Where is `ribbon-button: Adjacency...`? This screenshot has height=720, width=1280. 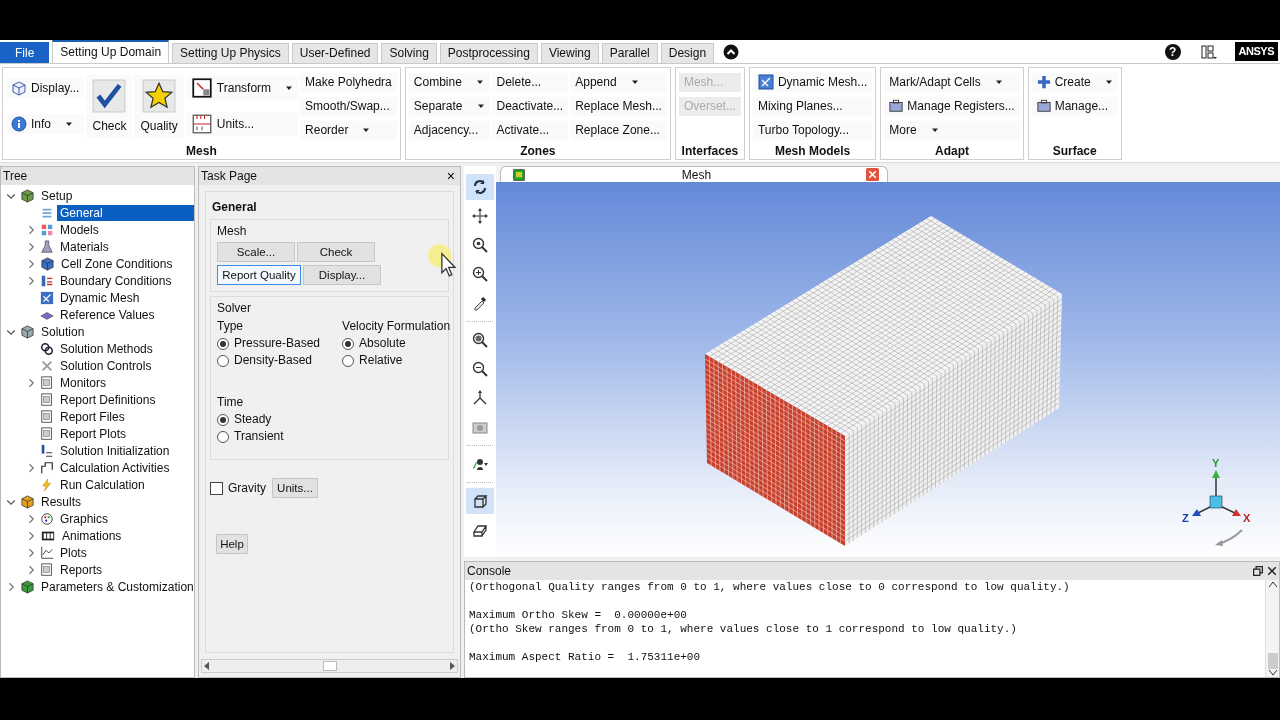
ribbon-button: Adjacency... is located at coordinates (449, 130).